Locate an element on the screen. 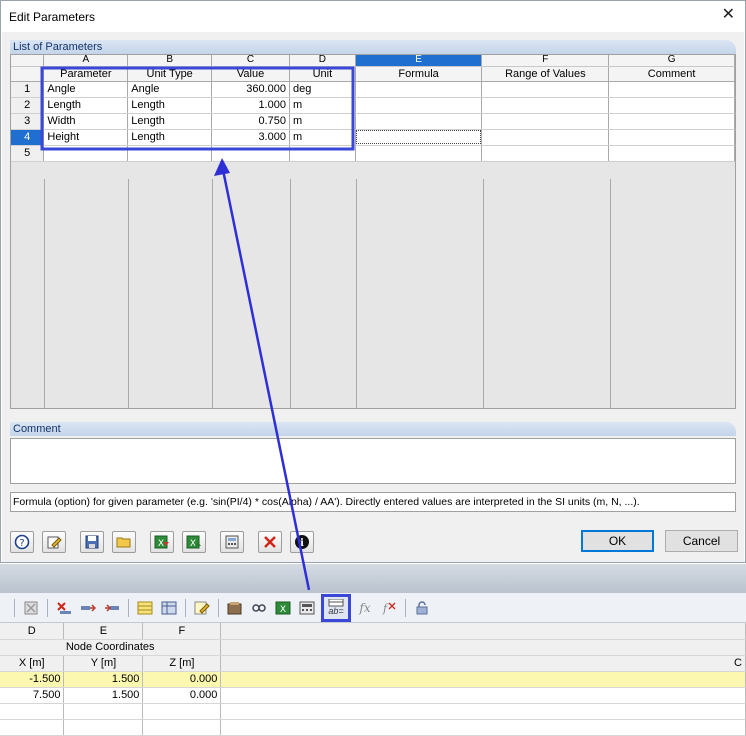 The image size is (746, 736). fx-remove-icon: f is located at coordinates (389, 608).